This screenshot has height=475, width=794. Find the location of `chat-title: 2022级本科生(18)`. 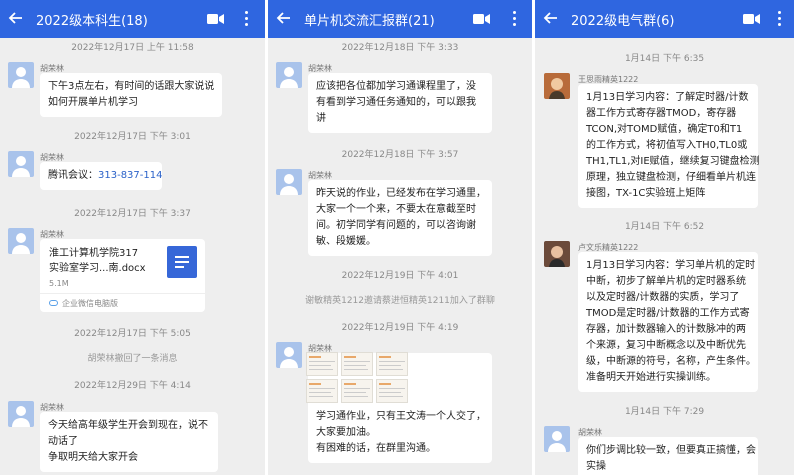

chat-title: 2022级本科生(18) is located at coordinates (92, 21).